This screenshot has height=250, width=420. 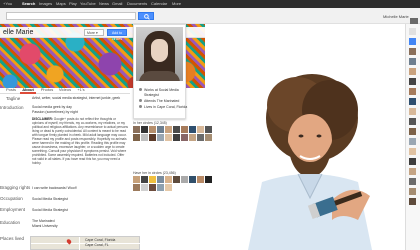 I want to click on search-icon, so click(x=147, y=17).